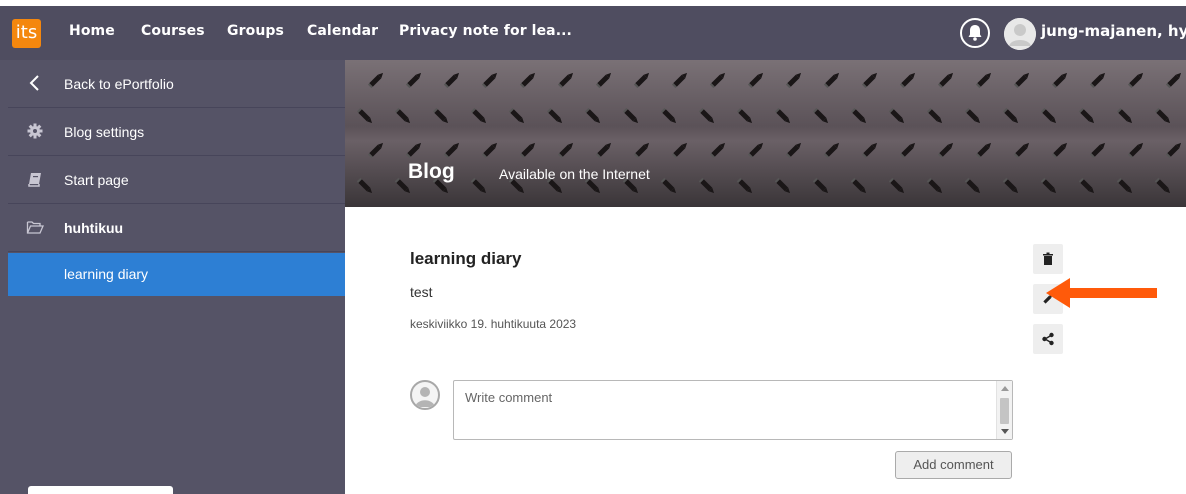  What do you see at coordinates (733, 410) in the screenshot?
I see `comment-input: Write comment` at bounding box center [733, 410].